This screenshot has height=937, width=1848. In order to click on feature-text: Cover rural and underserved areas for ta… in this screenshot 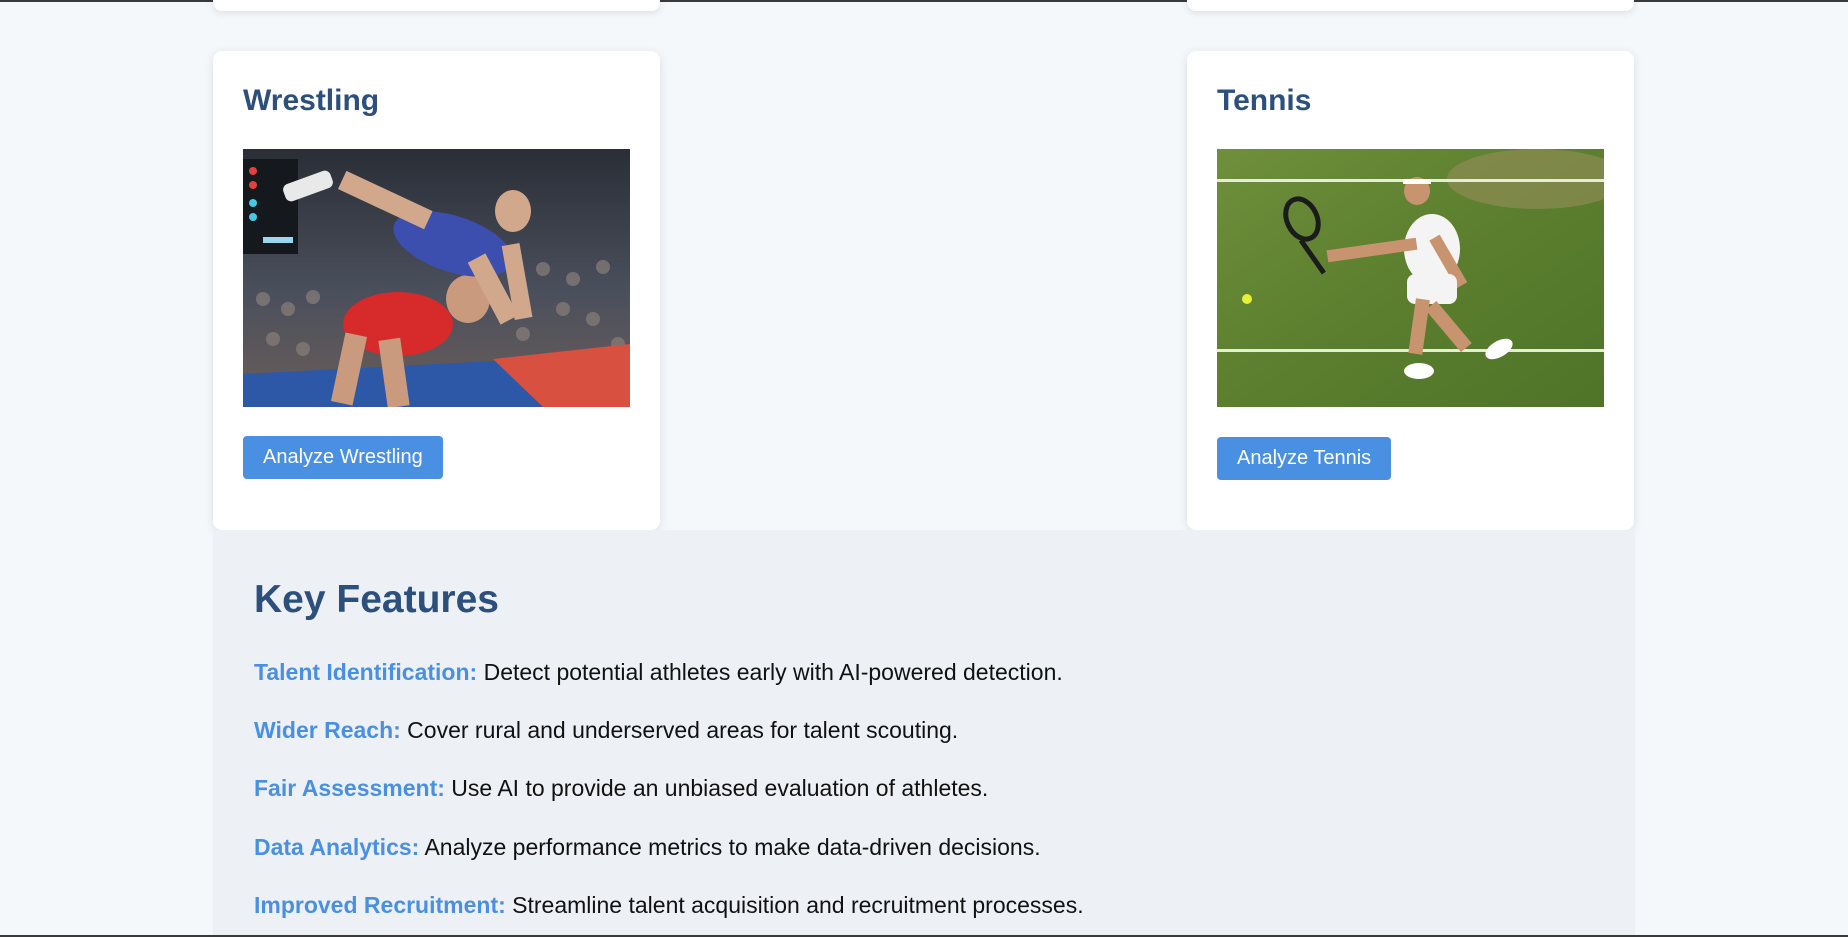, I will do `click(683, 730)`.